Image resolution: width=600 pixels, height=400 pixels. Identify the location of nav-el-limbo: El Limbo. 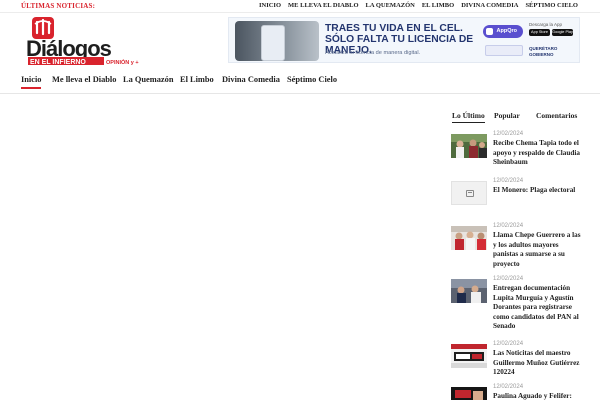
(197, 79).